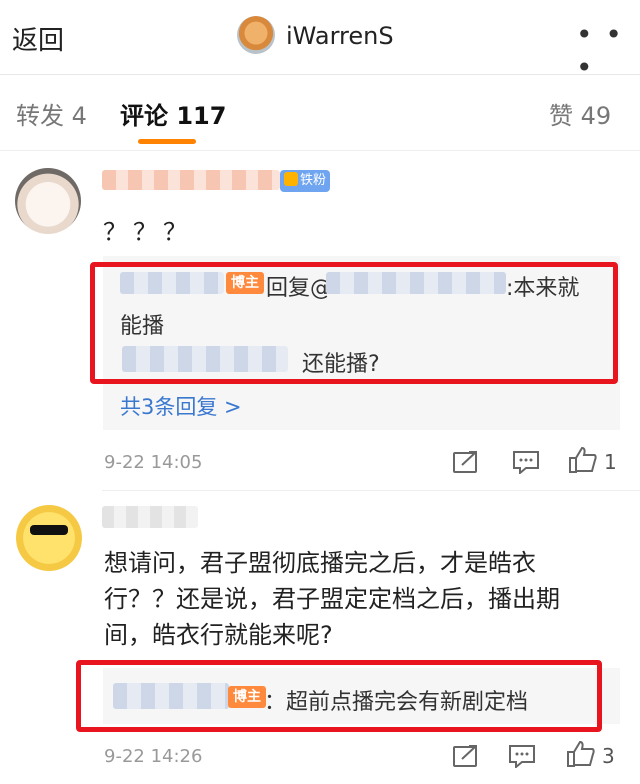 The height and width of the screenshot is (784, 640). I want to click on fan-badge: 铁粉, so click(305, 181).